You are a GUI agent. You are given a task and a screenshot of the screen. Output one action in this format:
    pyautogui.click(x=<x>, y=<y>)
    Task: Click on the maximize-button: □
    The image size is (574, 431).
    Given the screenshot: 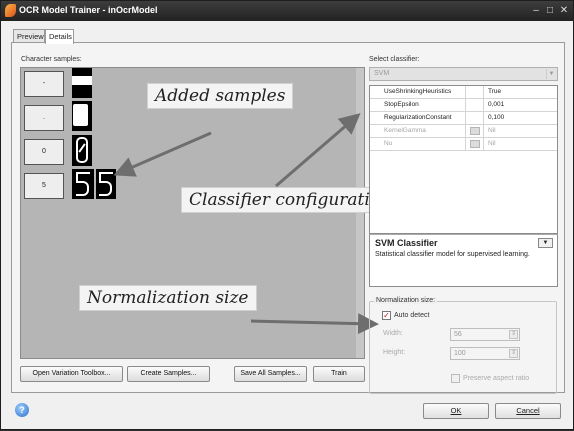 What is the action you would take?
    pyautogui.click(x=550, y=10)
    